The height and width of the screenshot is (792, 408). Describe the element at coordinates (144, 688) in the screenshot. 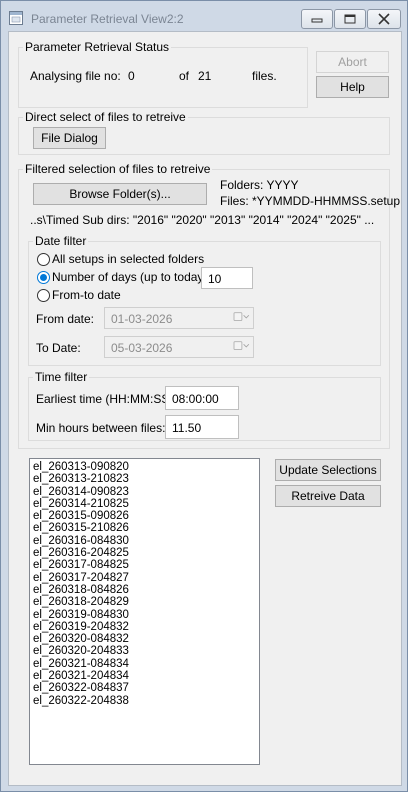

I see `list-item: el_260322-084837` at that location.